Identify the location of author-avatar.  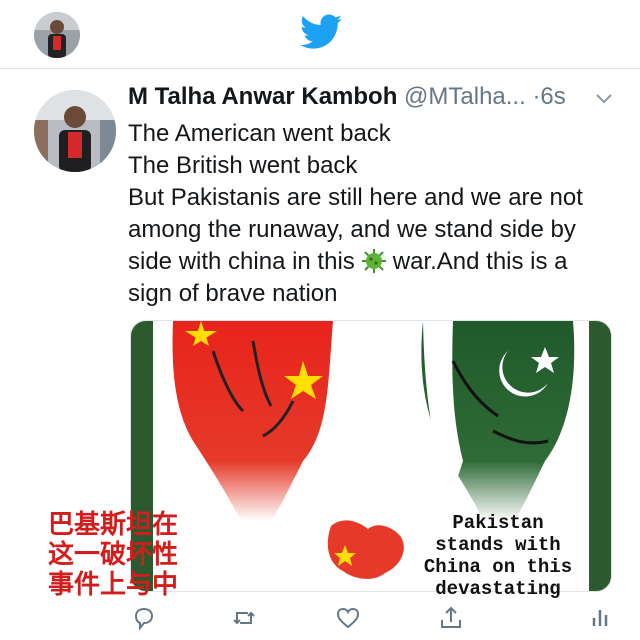
(75, 131).